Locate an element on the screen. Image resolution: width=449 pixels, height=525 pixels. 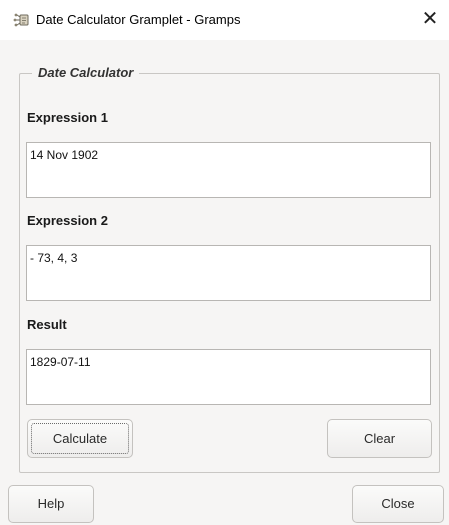
window-title: Date Calculator Gramplet - Gramps is located at coordinates (138, 19).